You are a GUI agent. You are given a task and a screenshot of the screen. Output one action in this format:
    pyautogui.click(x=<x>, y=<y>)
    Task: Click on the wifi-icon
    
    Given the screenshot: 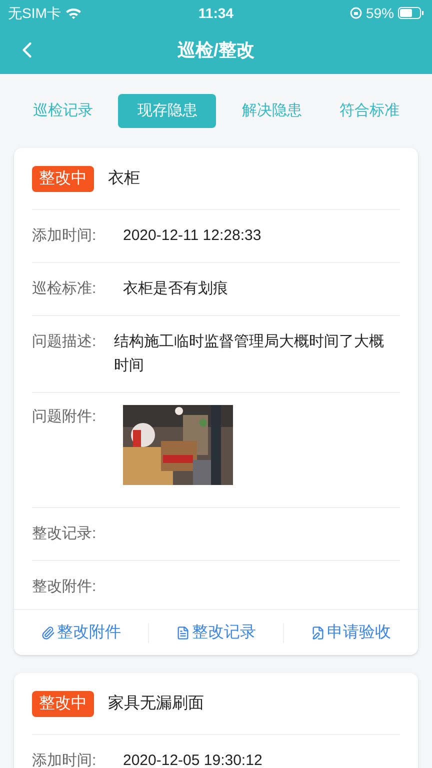 What is the action you would take?
    pyautogui.click(x=73, y=13)
    